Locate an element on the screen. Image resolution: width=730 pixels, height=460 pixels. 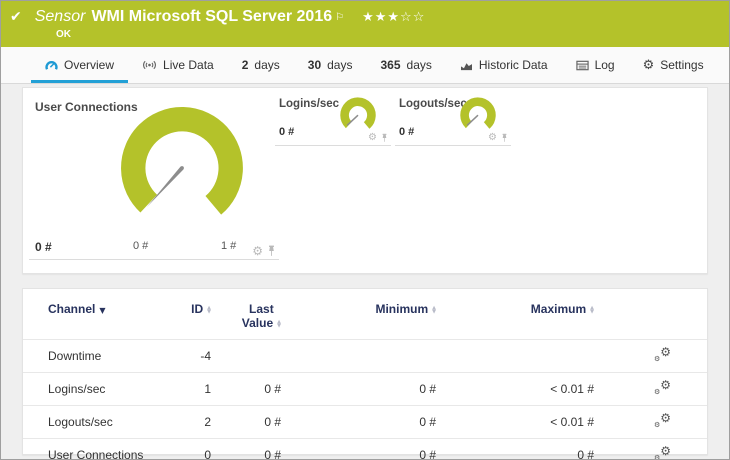
table-row-logouts: Logouts/sec 2 0 # 0 # < 0.01 # ⚙ ⚙ is located at coordinates (365, 422).